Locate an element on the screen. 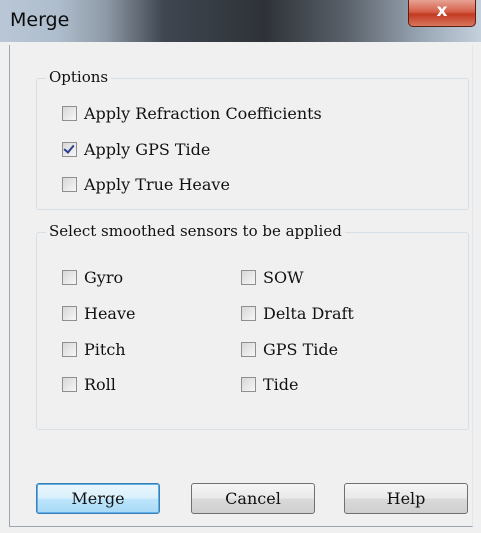 This screenshot has height=533, width=481. sensor-heave-checkbox: Heave is located at coordinates (98, 313).